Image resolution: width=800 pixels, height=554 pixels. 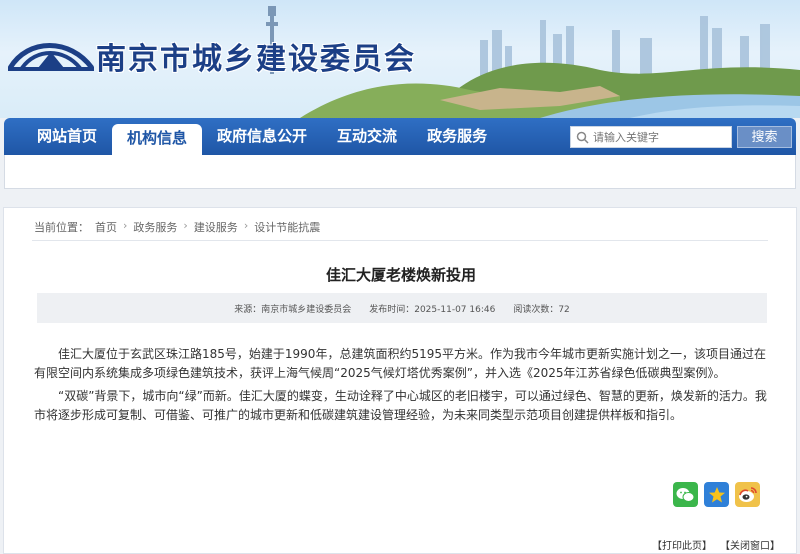 What do you see at coordinates (400, 172) in the screenshot?
I see `sub-nav-bar` at bounding box center [400, 172].